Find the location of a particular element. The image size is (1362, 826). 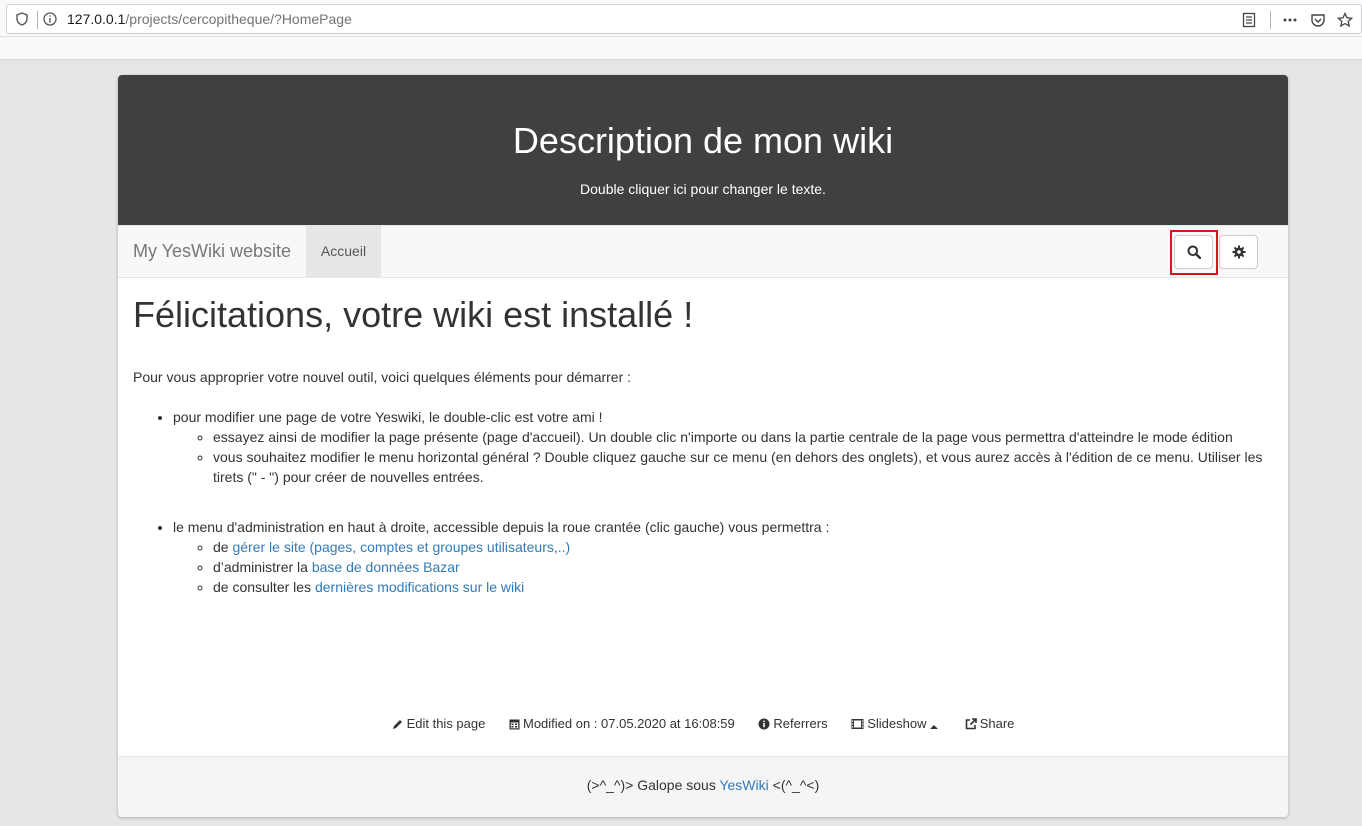

caret-up-icon is located at coordinates (934, 727).